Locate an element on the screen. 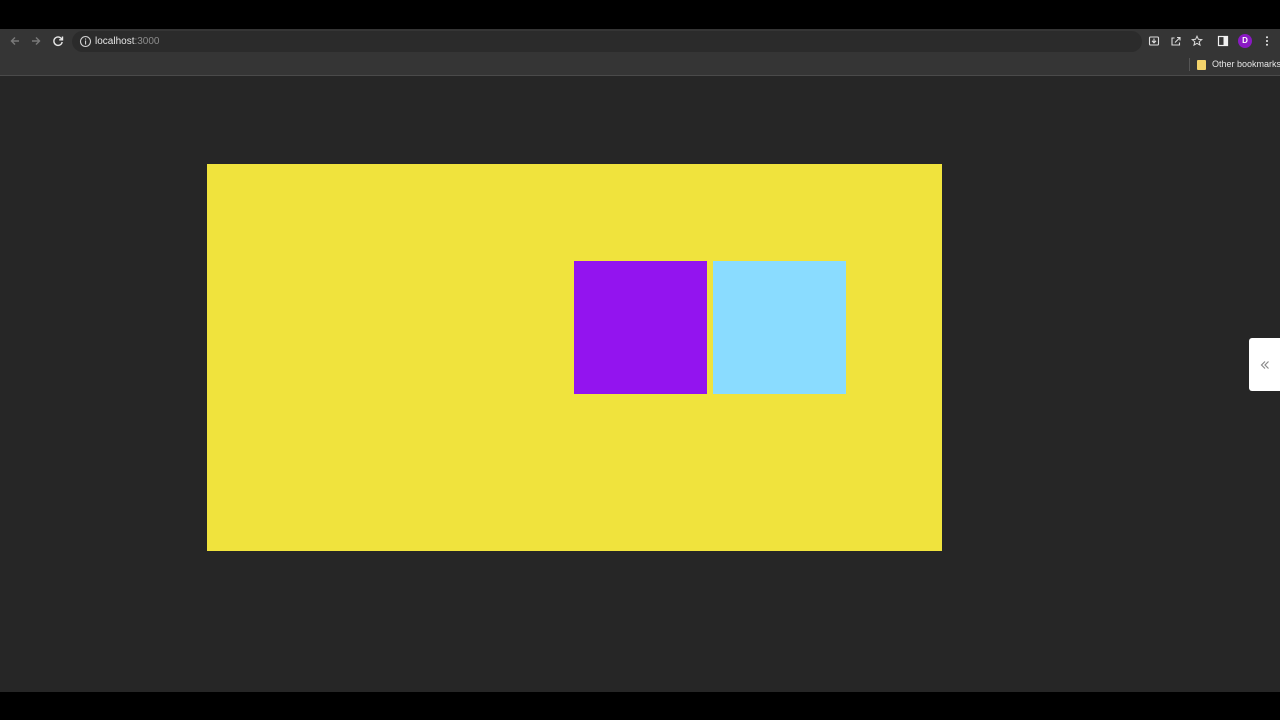  side-panel-toggle is located at coordinates (1264, 364).